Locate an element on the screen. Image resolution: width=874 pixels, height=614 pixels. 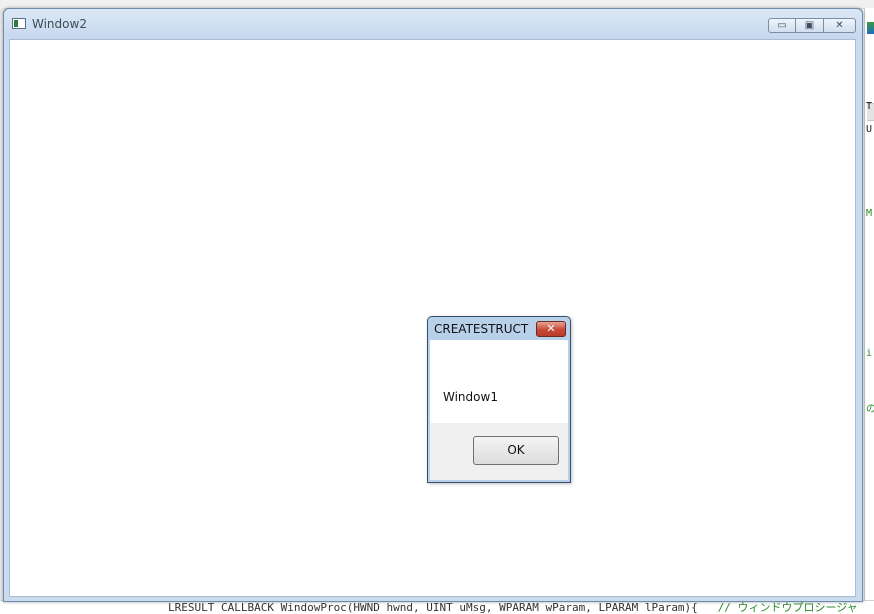
app-window-icon is located at coordinates (19, 23).